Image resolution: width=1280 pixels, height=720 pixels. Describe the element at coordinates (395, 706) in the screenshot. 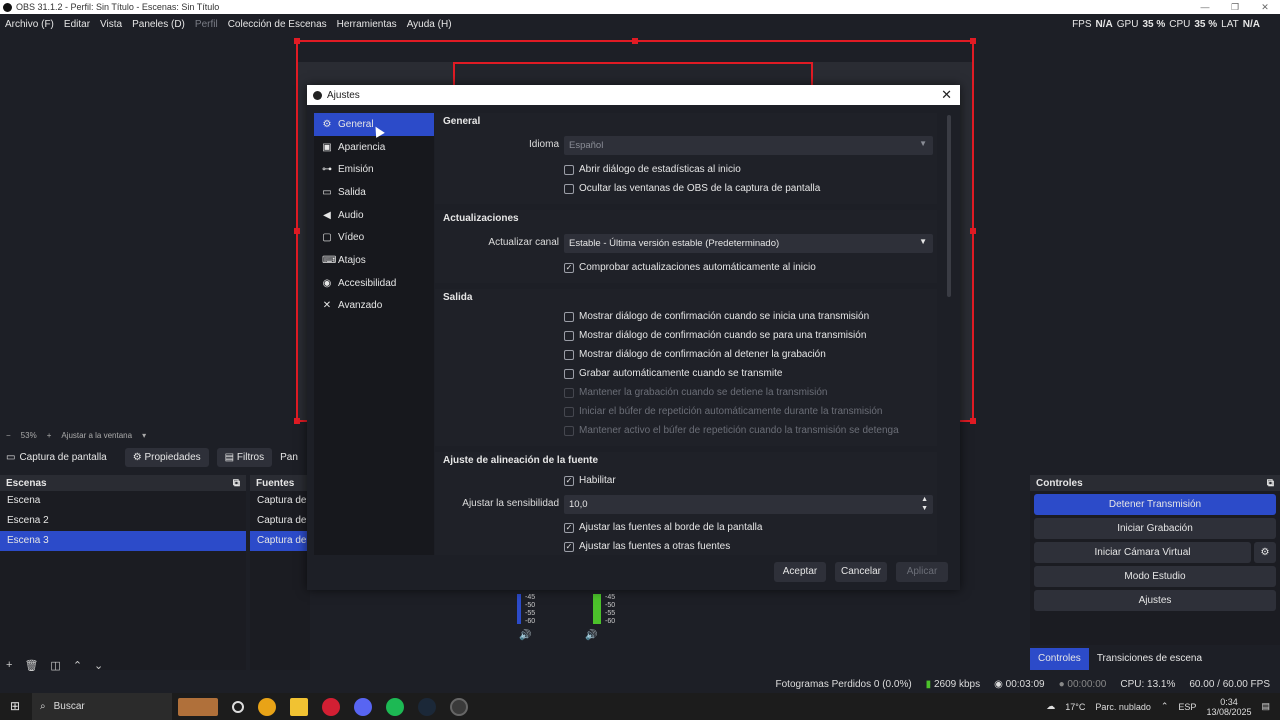

I see `spotify-icon` at that location.